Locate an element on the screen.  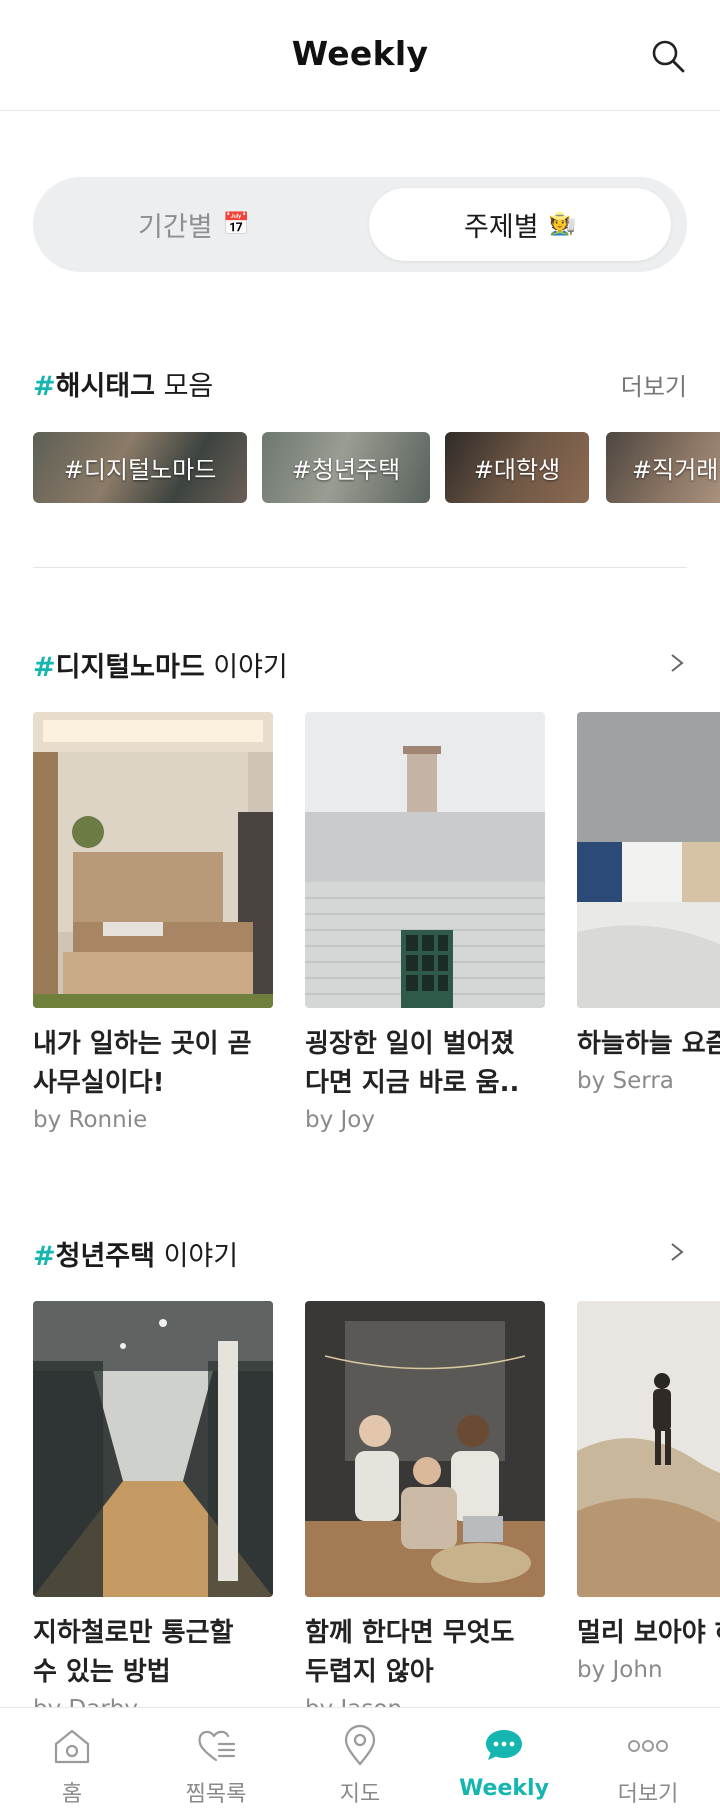
hashtag-chip: #직거래 is located at coordinates (663, 467).